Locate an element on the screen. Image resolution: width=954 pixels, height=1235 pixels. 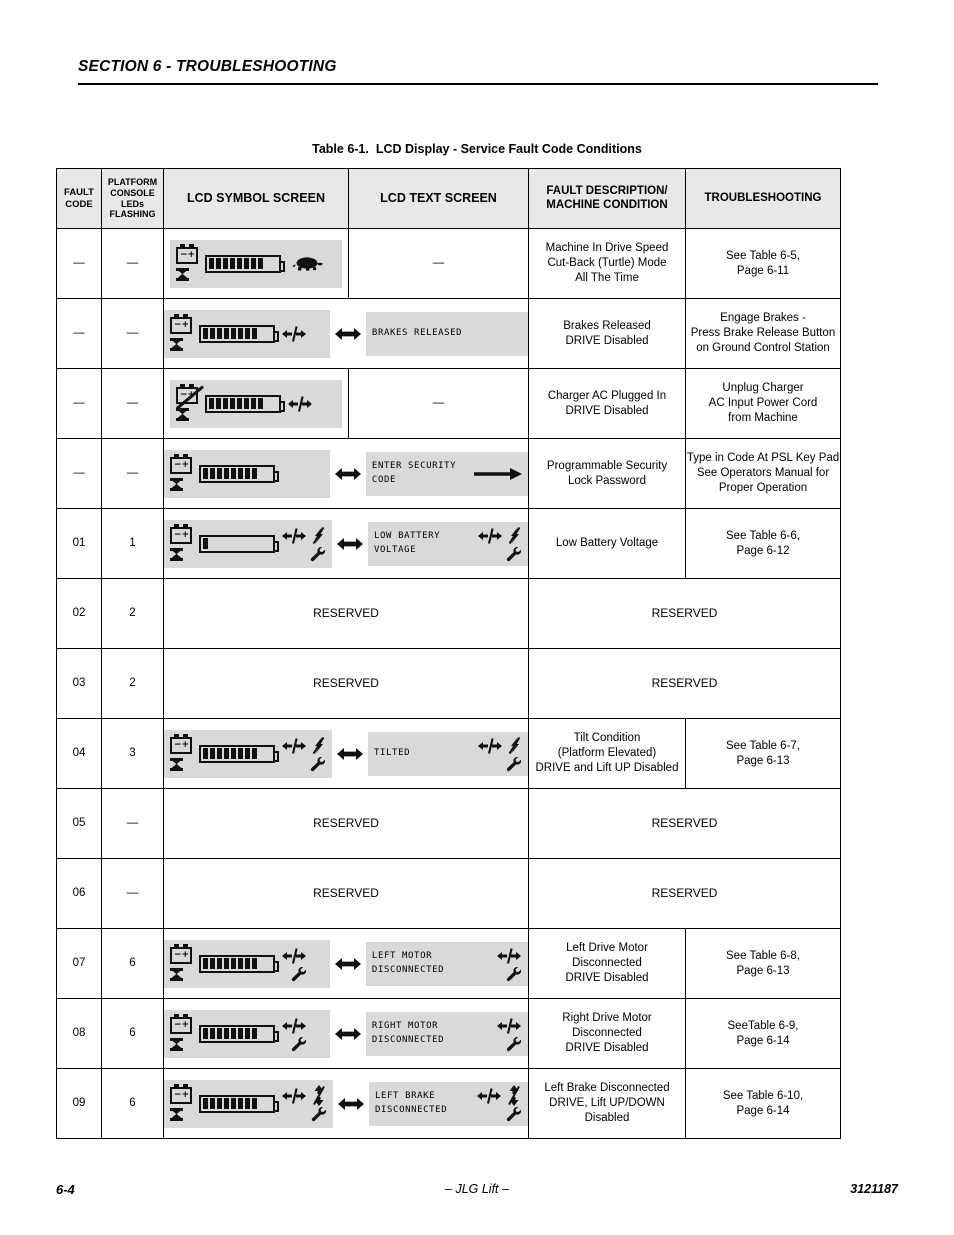
cell-leds-flashing: 3 is located at coordinates (132, 753).